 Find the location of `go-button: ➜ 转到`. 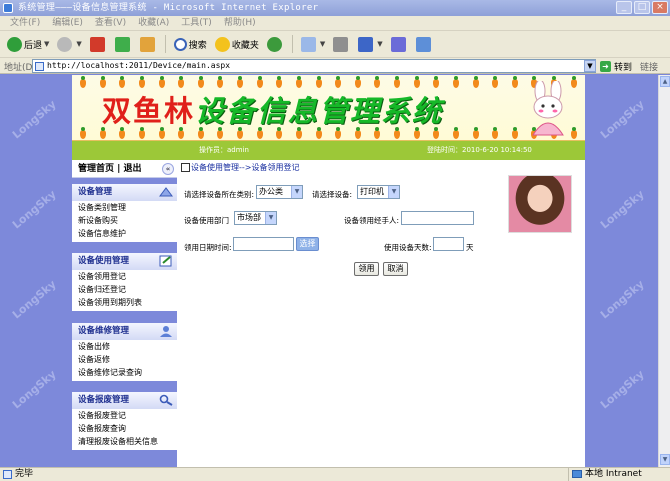

go-button: ➜ 转到 is located at coordinates (616, 66).